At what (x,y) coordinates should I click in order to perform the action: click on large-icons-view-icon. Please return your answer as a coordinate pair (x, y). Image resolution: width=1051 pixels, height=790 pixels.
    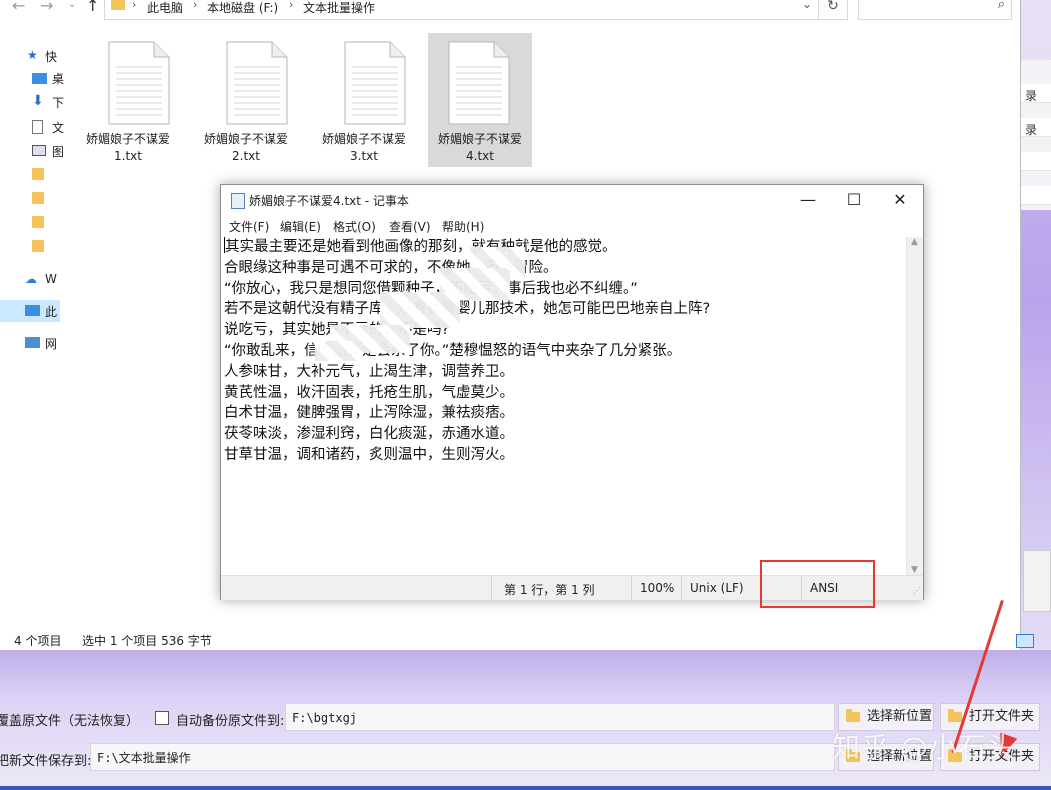
    Looking at the image, I should click on (1025, 641).